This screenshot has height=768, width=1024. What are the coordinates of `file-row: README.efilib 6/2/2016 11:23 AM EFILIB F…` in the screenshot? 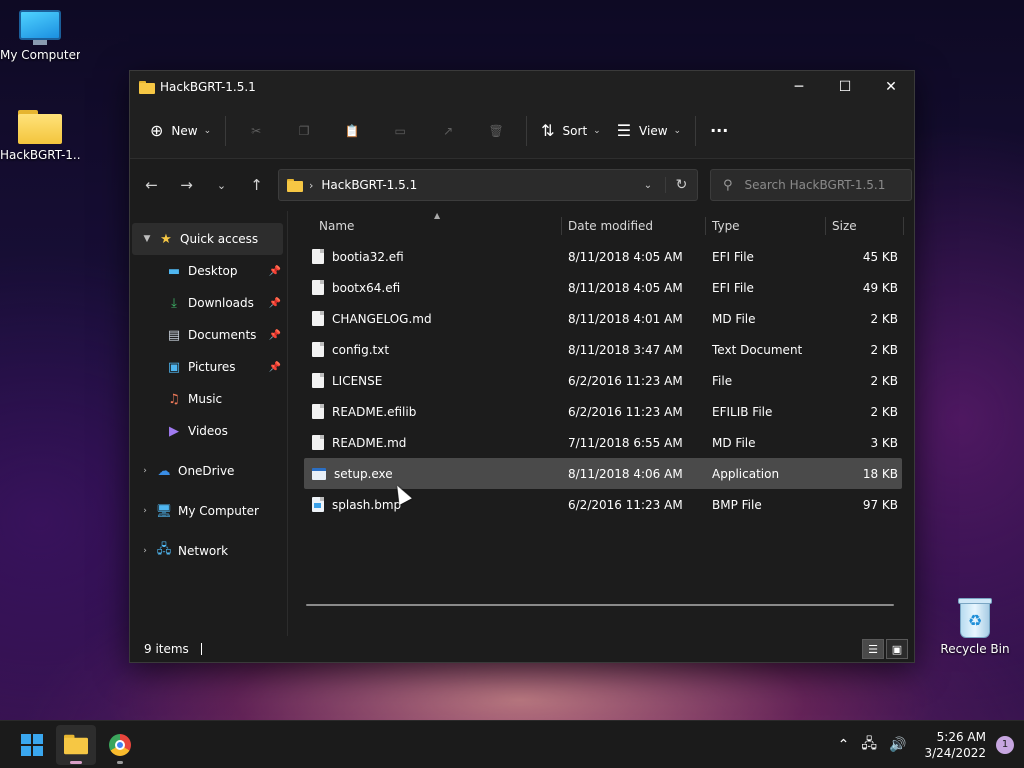 It's located at (603, 411).